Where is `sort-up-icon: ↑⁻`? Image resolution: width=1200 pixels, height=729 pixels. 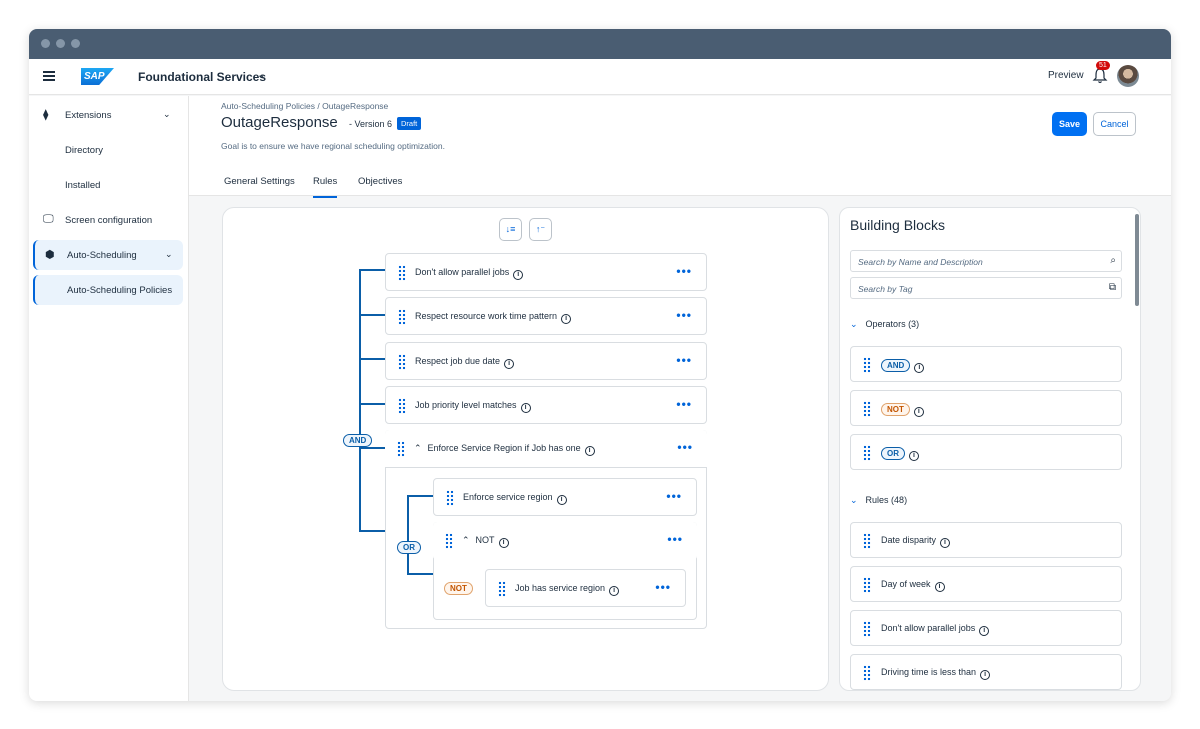 sort-up-icon: ↑⁻ is located at coordinates (540, 229).